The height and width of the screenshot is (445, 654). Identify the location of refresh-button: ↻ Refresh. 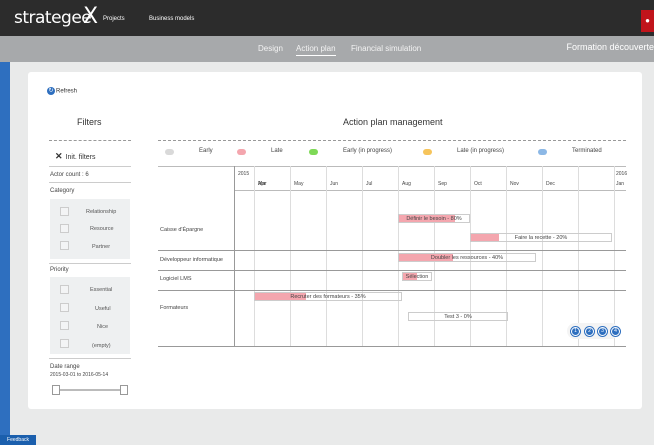
(62, 91).